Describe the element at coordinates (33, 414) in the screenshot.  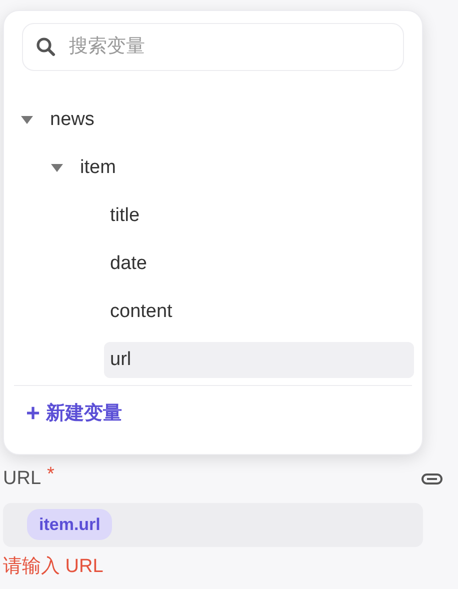
I see `plus-icon: +` at that location.